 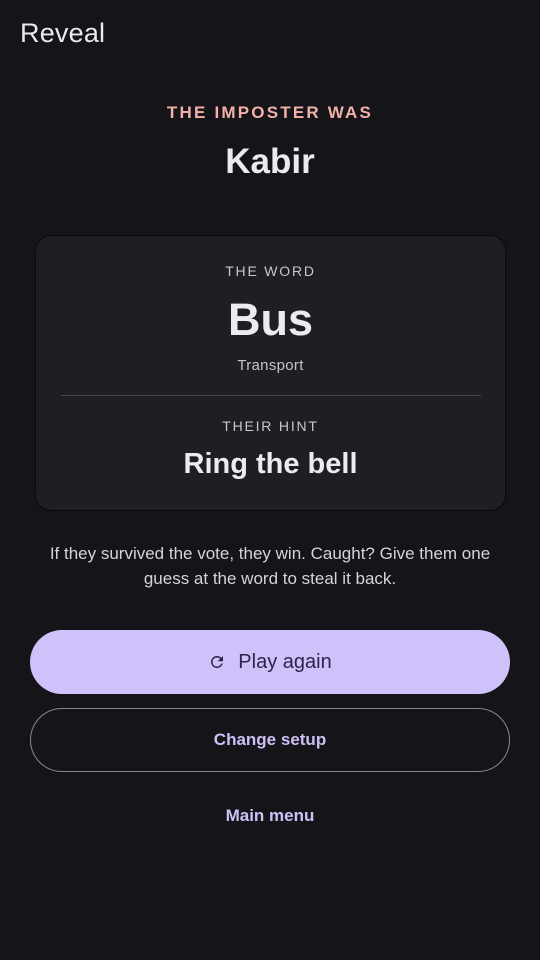 I want to click on change-setup-button: Change setup, so click(x=270, y=740).